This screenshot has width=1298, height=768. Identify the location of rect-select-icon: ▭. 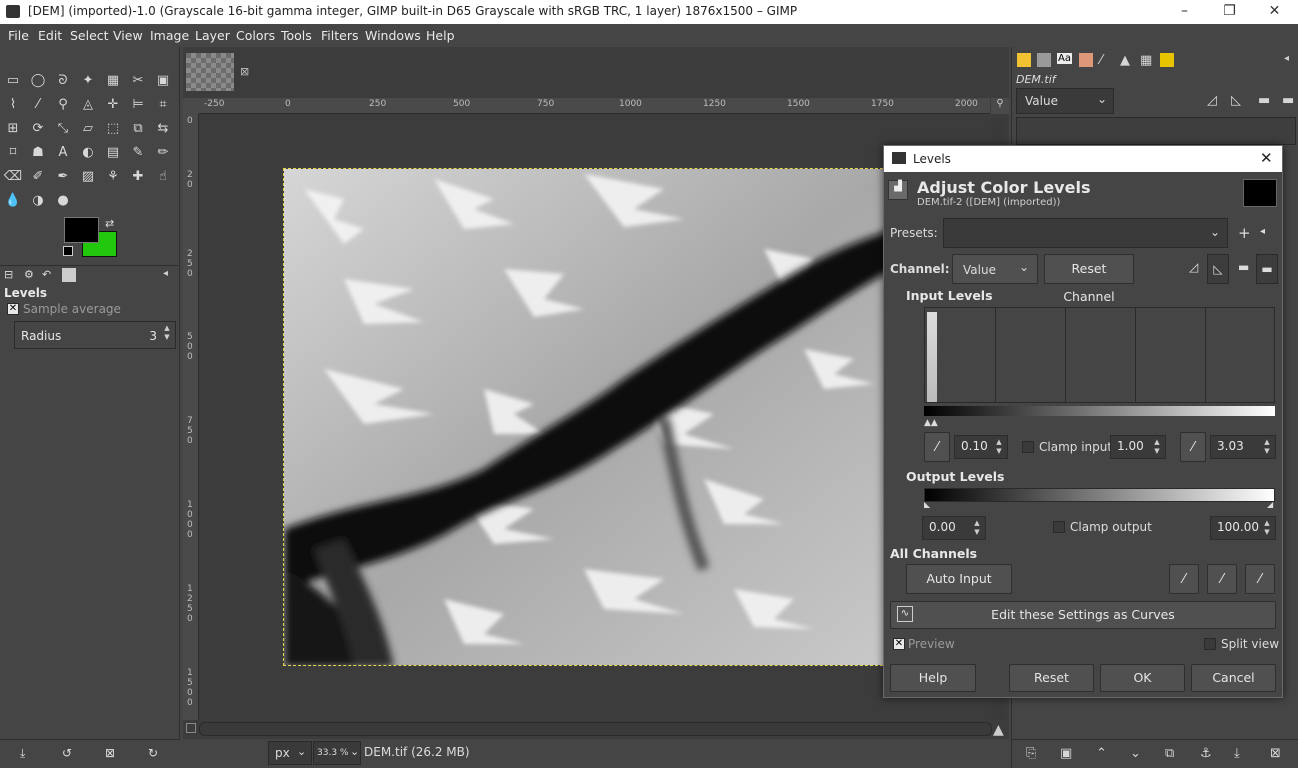
(13, 80).